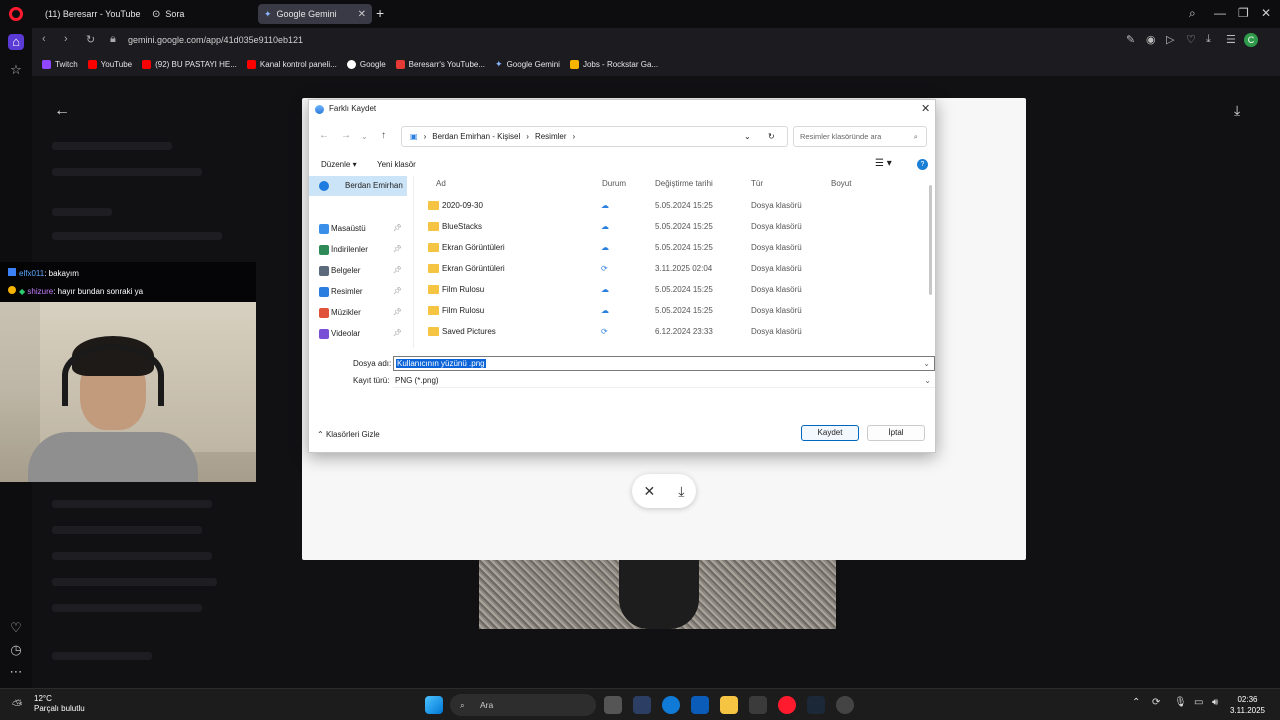  Describe the element at coordinates (883, 163) in the screenshot. I see `view-options-icon: ☰ ▾` at that location.